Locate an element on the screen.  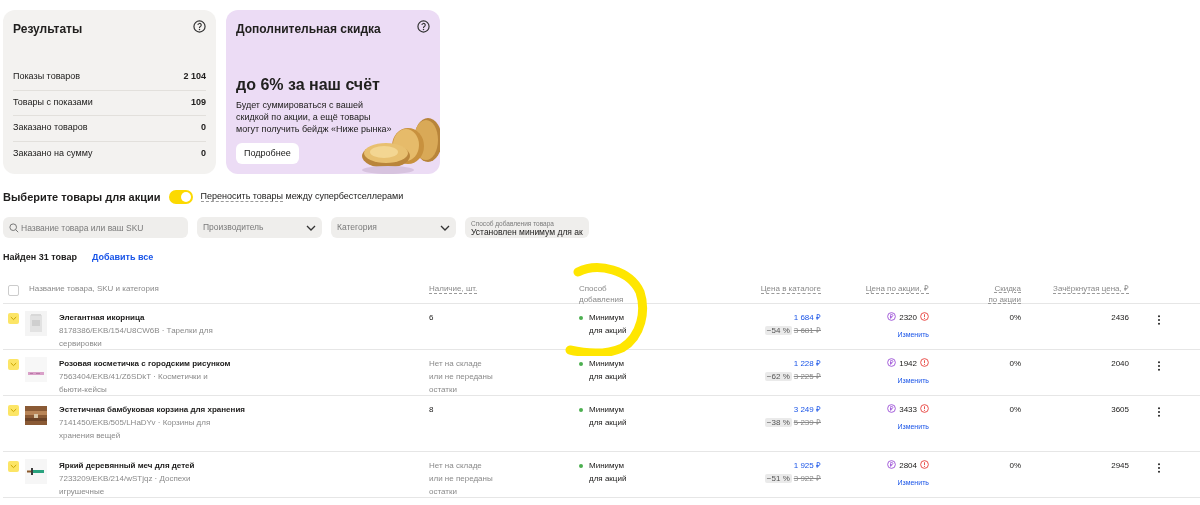
stat-label: Заказано на сумму is located at coordinates (53, 153).